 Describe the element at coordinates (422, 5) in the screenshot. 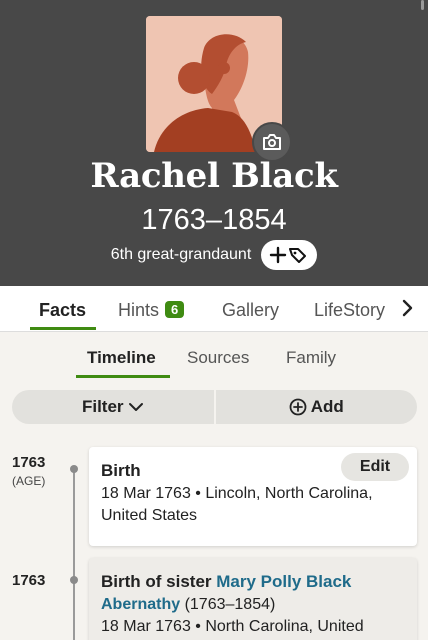

I see `scroll-indicator` at that location.